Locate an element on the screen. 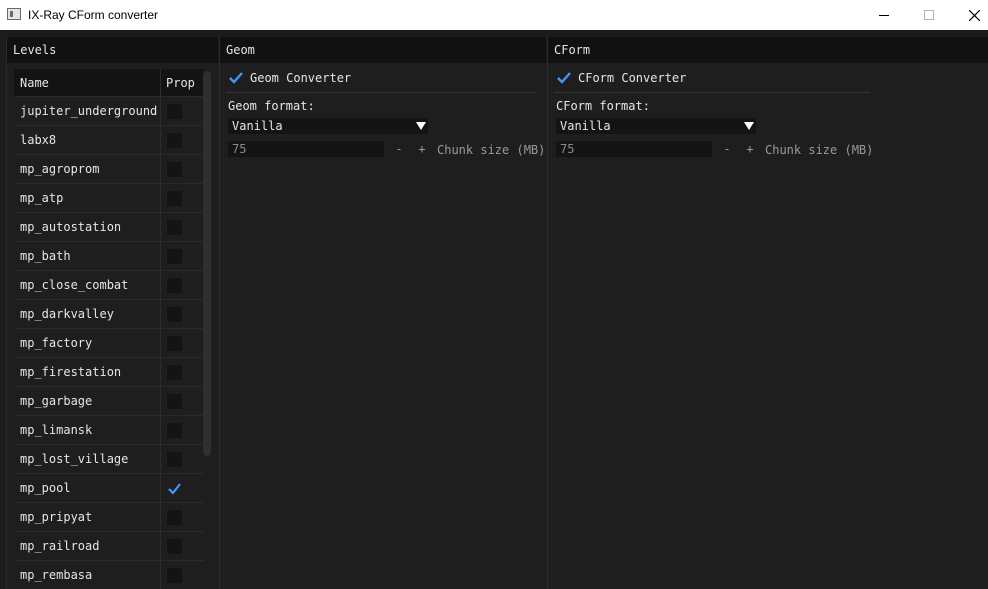 This screenshot has width=988, height=589. table-row: mp_factory is located at coordinates (109, 342).